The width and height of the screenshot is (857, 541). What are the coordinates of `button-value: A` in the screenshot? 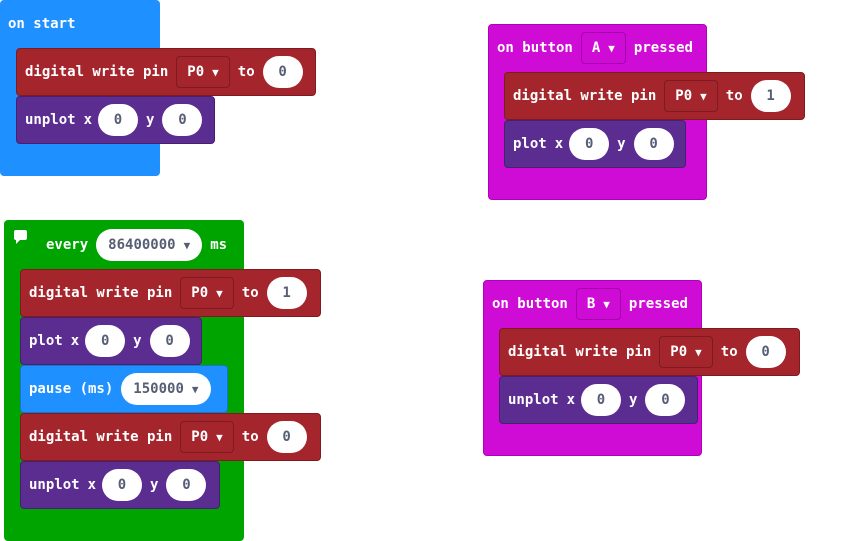 It's located at (596, 48).